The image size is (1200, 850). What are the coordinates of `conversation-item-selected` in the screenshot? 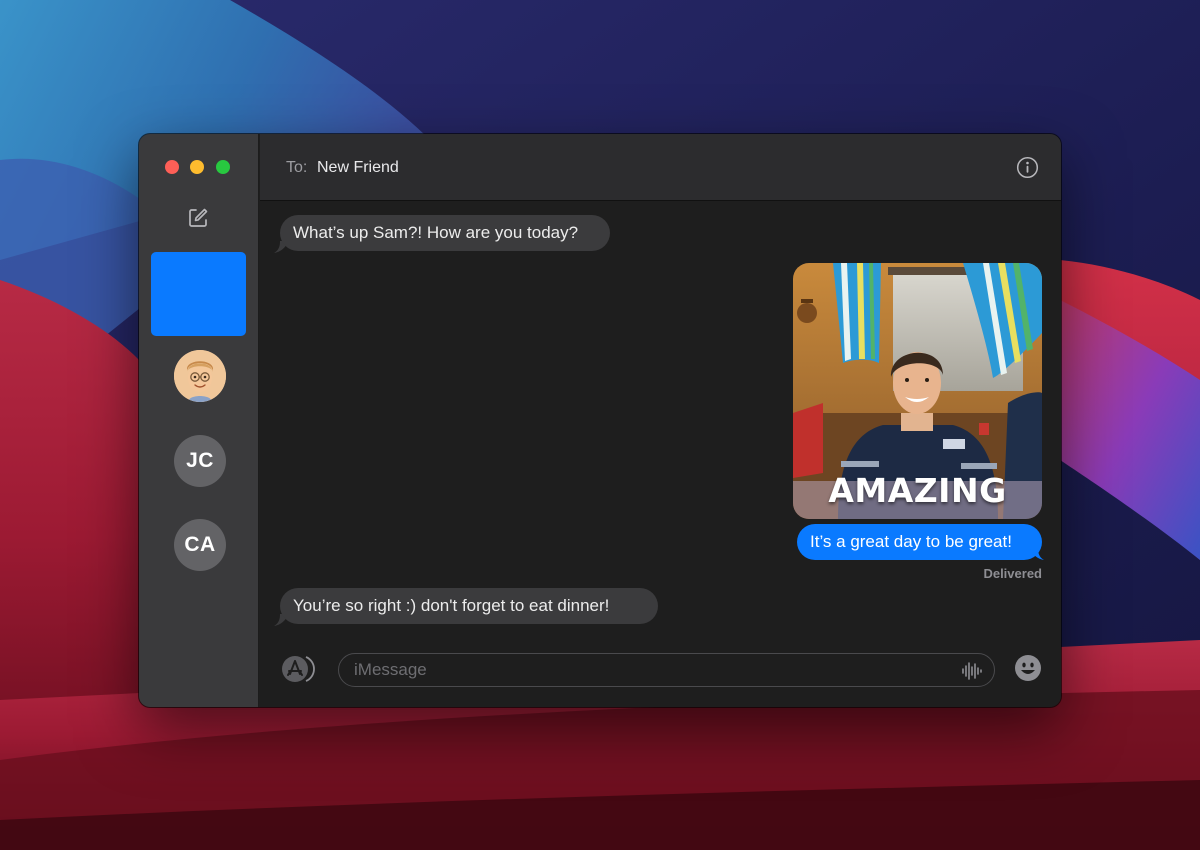 It's located at (198, 294).